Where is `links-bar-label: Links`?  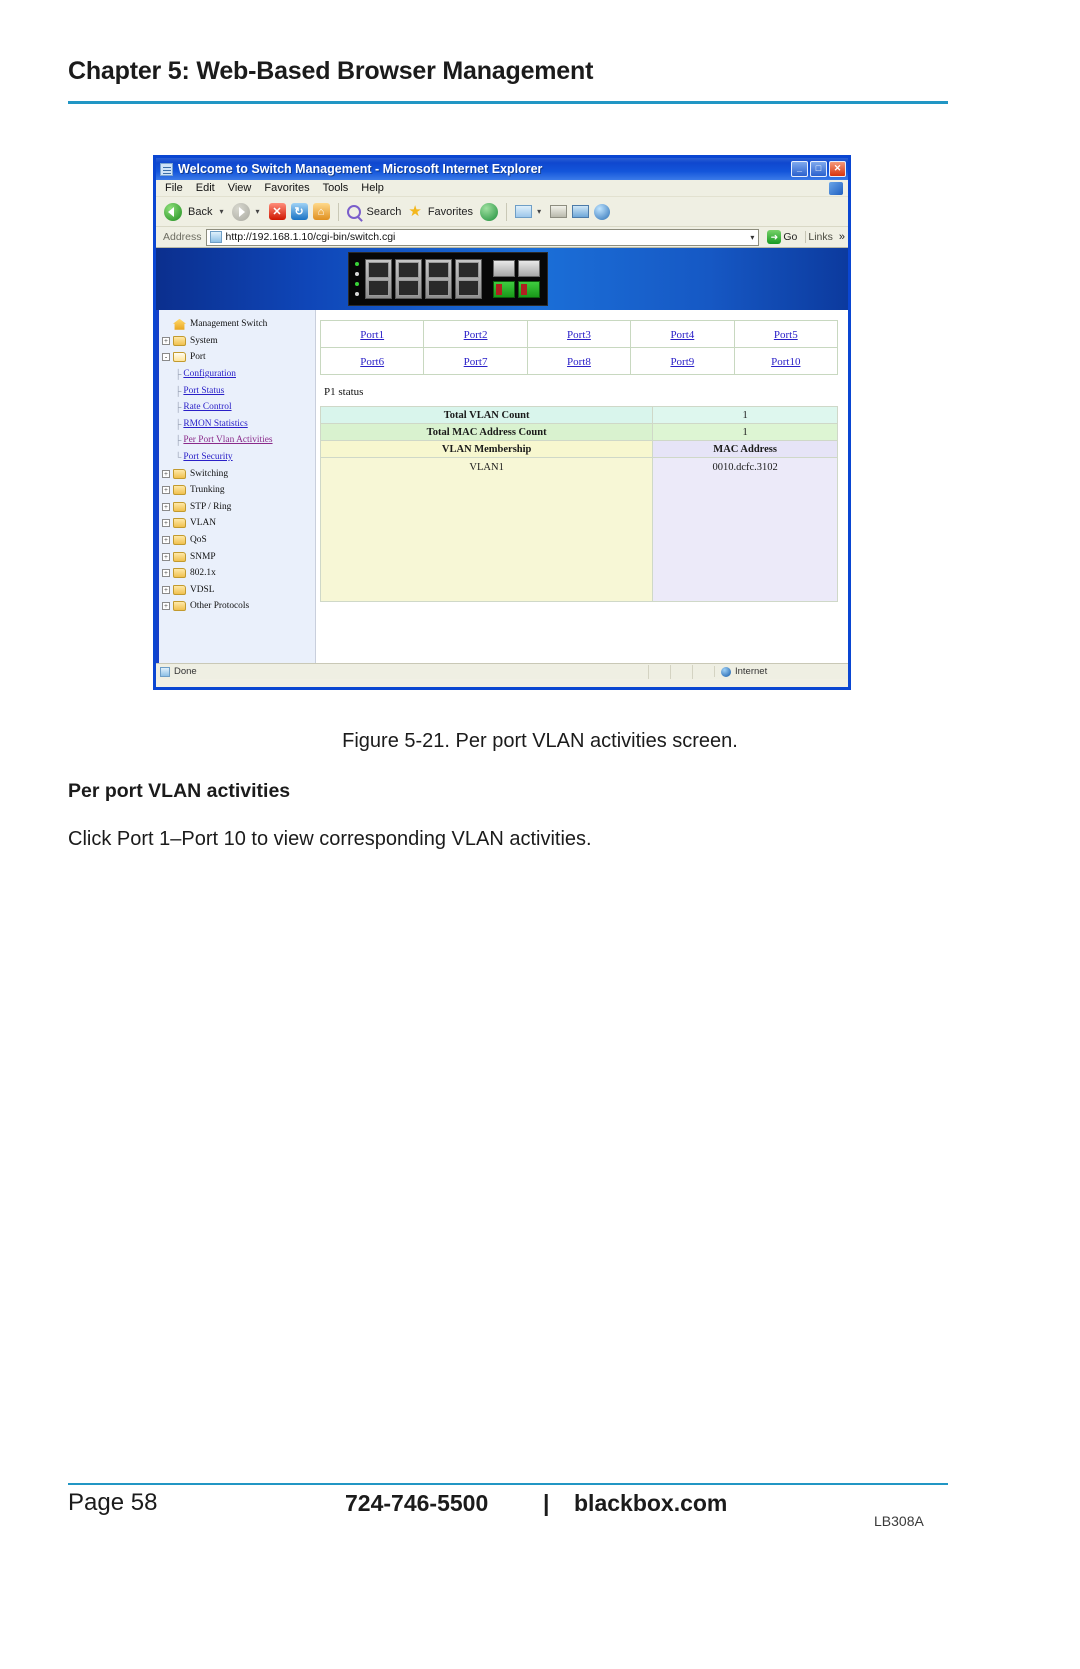 links-bar-label: Links is located at coordinates (820, 237).